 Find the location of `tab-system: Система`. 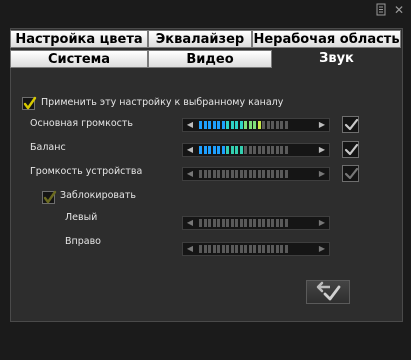

tab-system: Система is located at coordinates (79, 59).